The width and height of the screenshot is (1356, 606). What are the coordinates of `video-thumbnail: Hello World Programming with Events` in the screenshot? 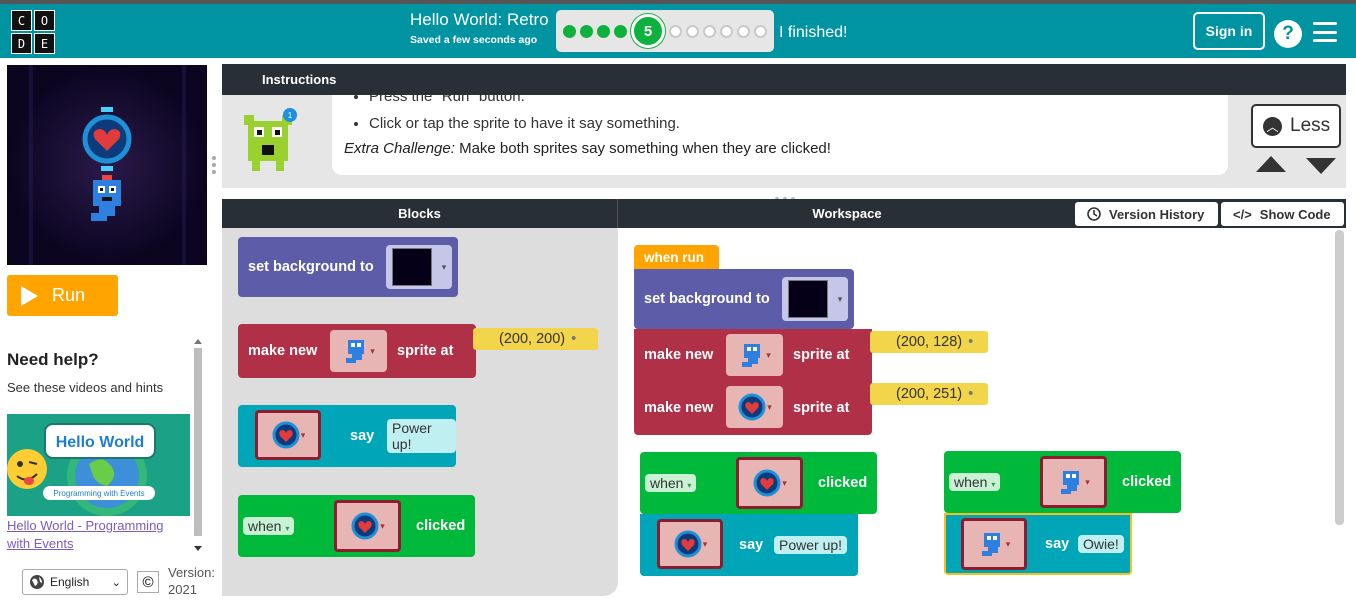 It's located at (98, 465).